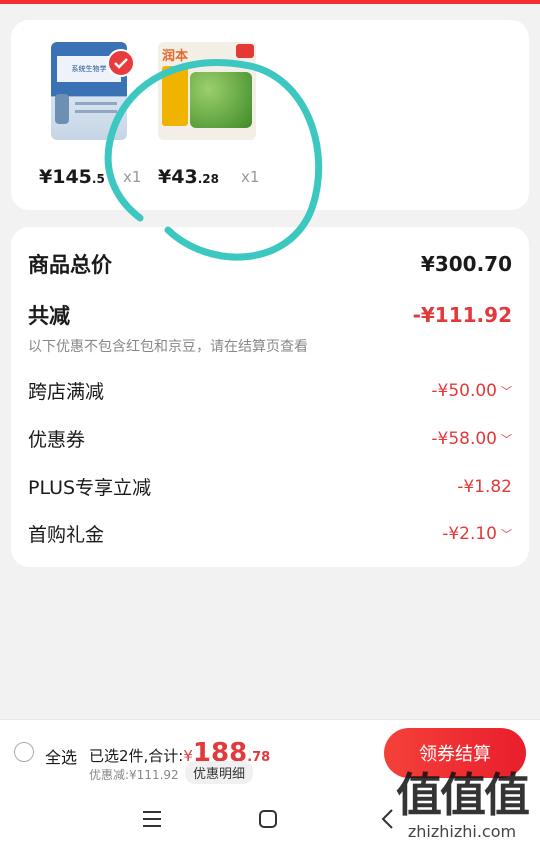  Describe the element at coordinates (134, 775) in the screenshot. I see `discount-total: 优惠减:¥111.92` at that location.